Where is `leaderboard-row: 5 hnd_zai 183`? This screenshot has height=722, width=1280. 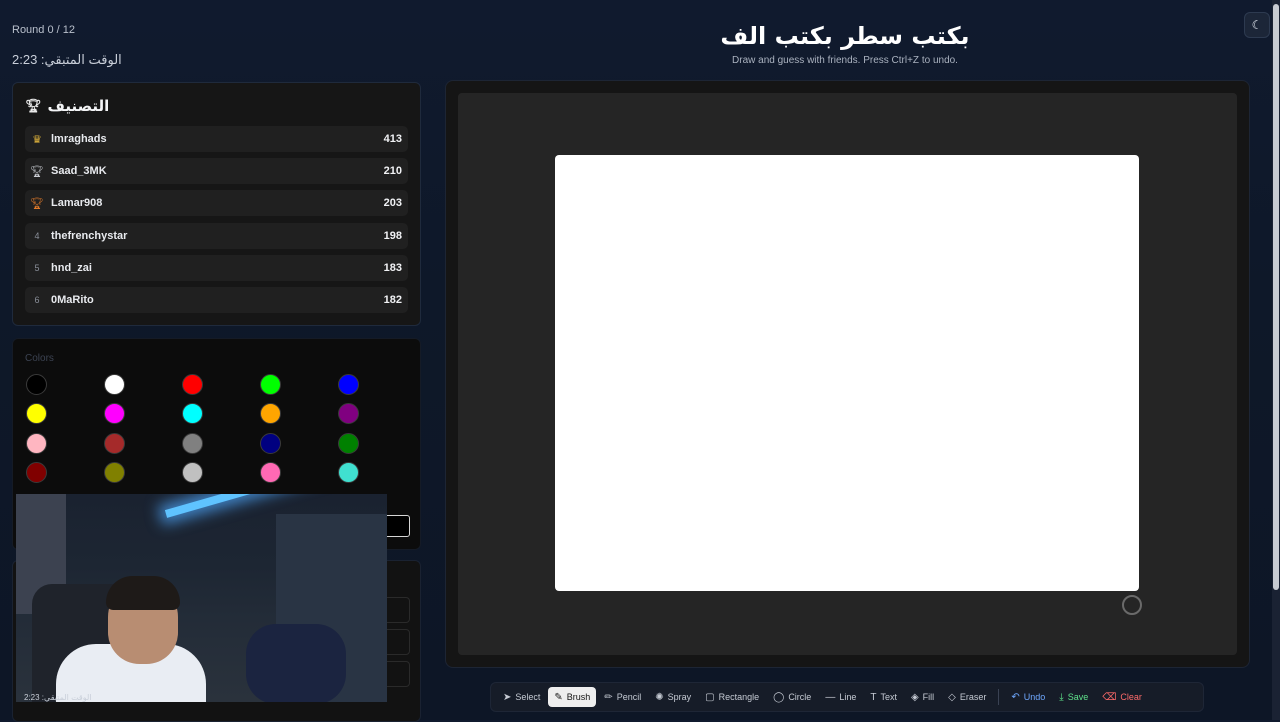 leaderboard-row: 5 hnd_zai 183 is located at coordinates (216, 267).